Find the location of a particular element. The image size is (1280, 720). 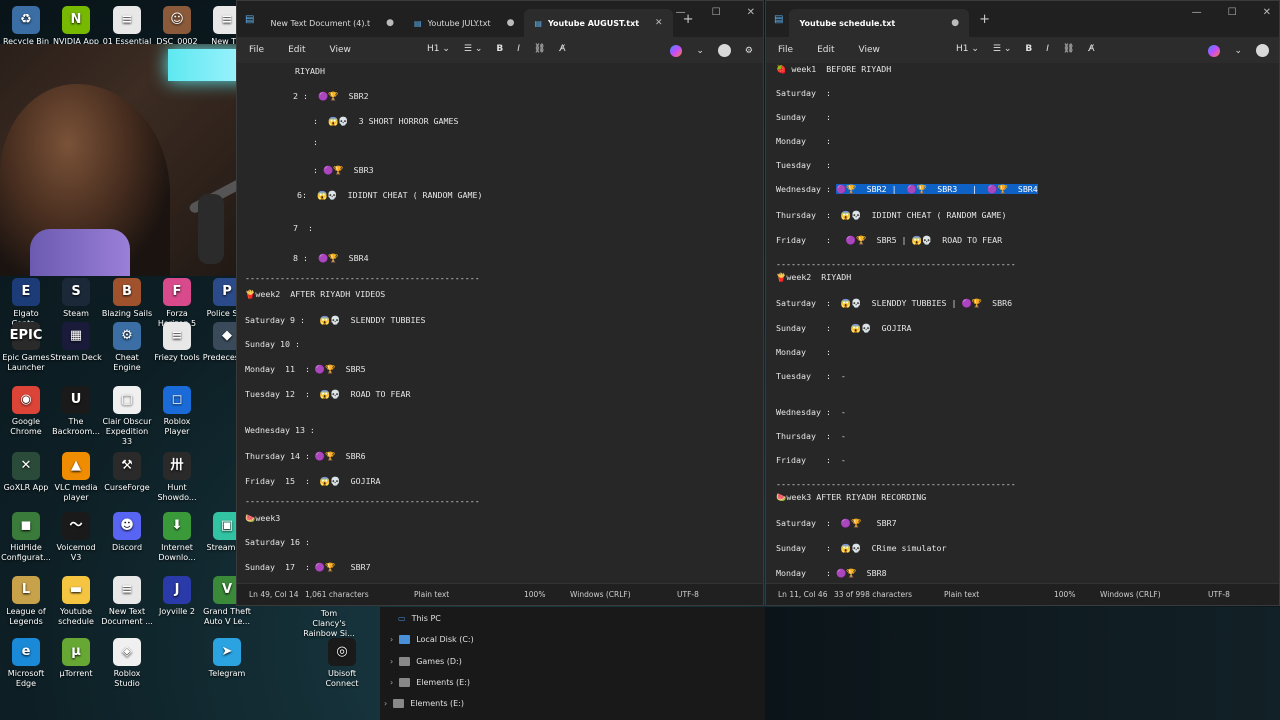

text-line: Sunday : 😱💀 CRime simulator is located at coordinates (861, 548).